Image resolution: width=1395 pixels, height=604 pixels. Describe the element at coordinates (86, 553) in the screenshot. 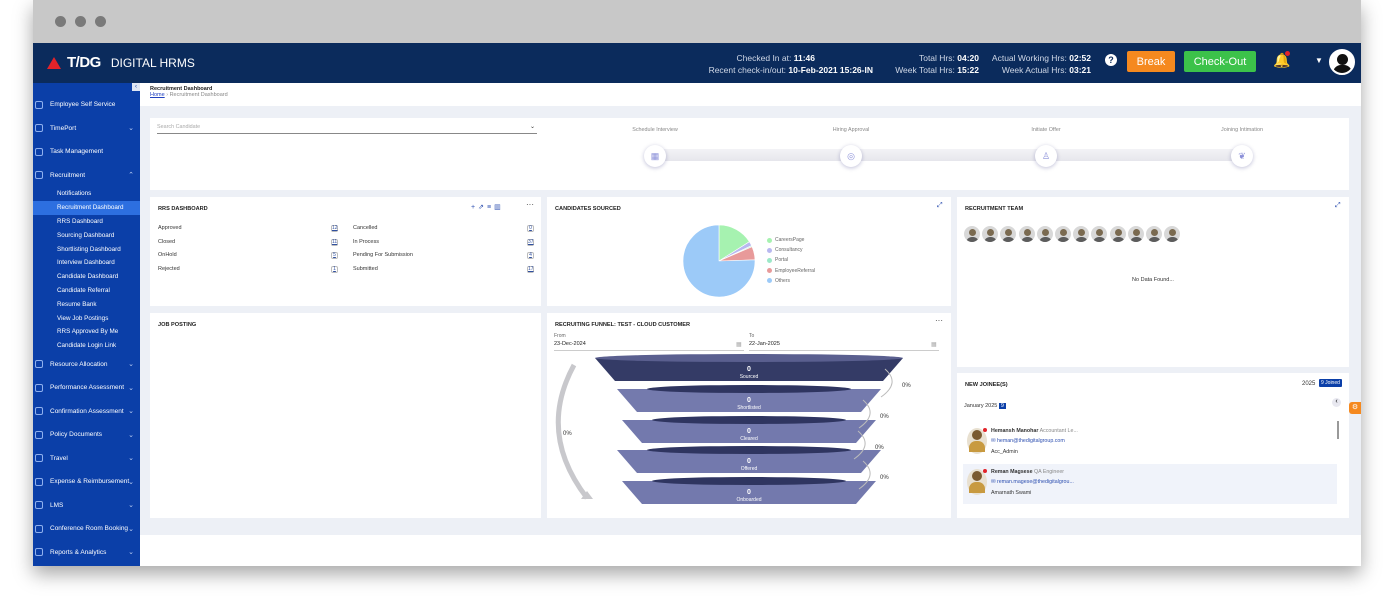

I see `sidebar-item-reports-analytics: Reports & Analytics ⌄` at that location.